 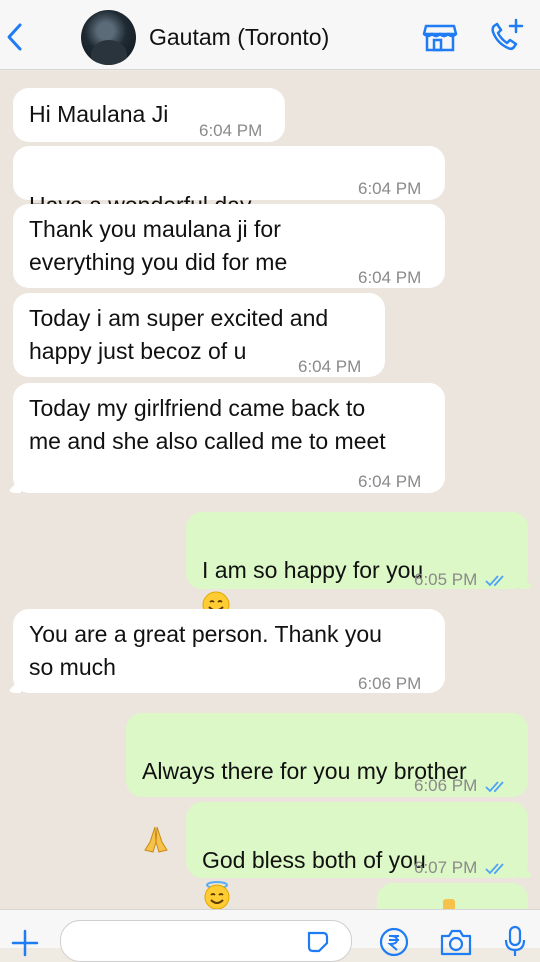 I want to click on sticker-icon, so click(x=318, y=942).